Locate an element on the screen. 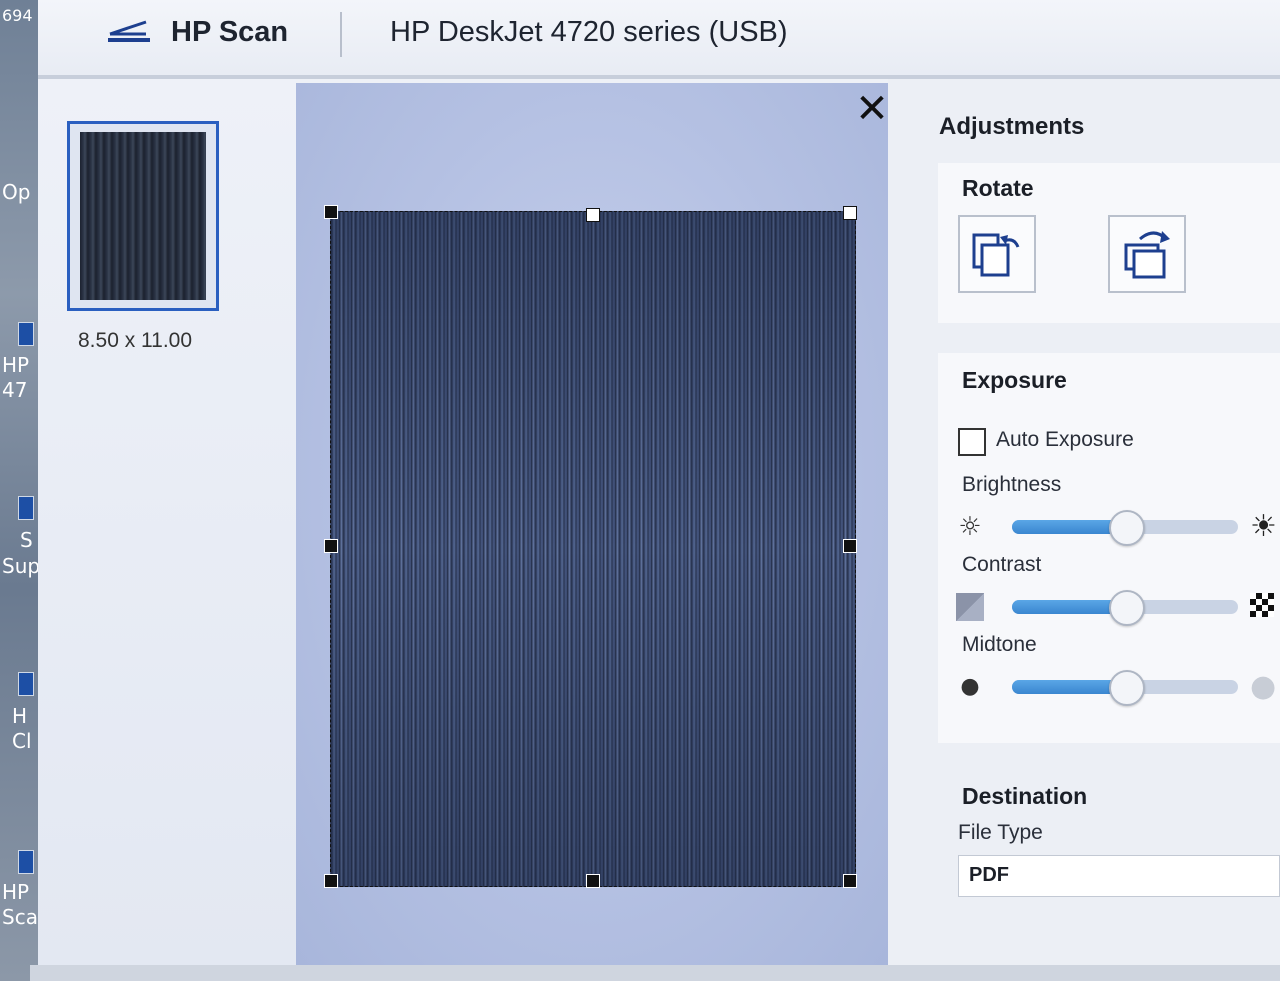 The height and width of the screenshot is (981, 1280). desktop-background: 694 Op HP 47 S Sup H Cl HP Sca is located at coordinates (19, 490).